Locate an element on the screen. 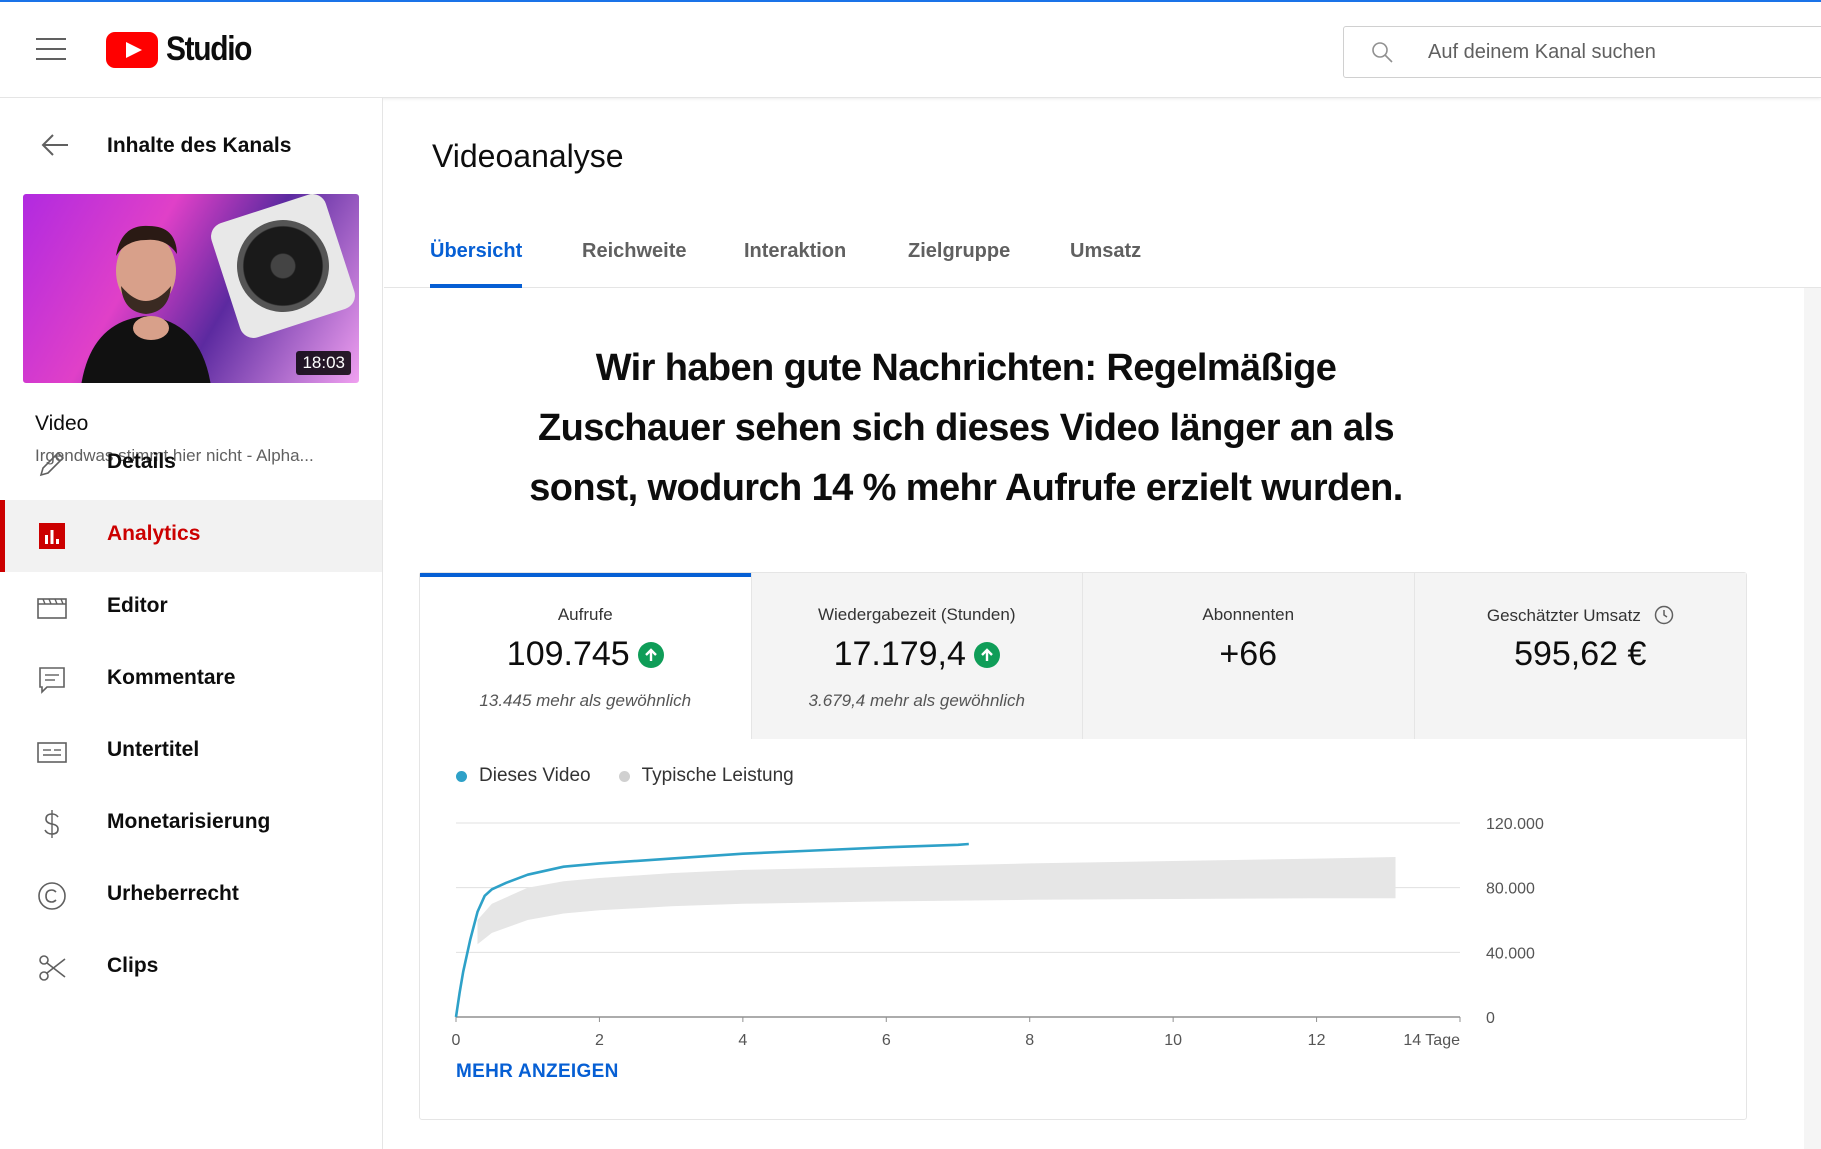 Image resolution: width=1821 pixels, height=1149 pixels. metric-value: 17.179,4 is located at coordinates (899, 654).